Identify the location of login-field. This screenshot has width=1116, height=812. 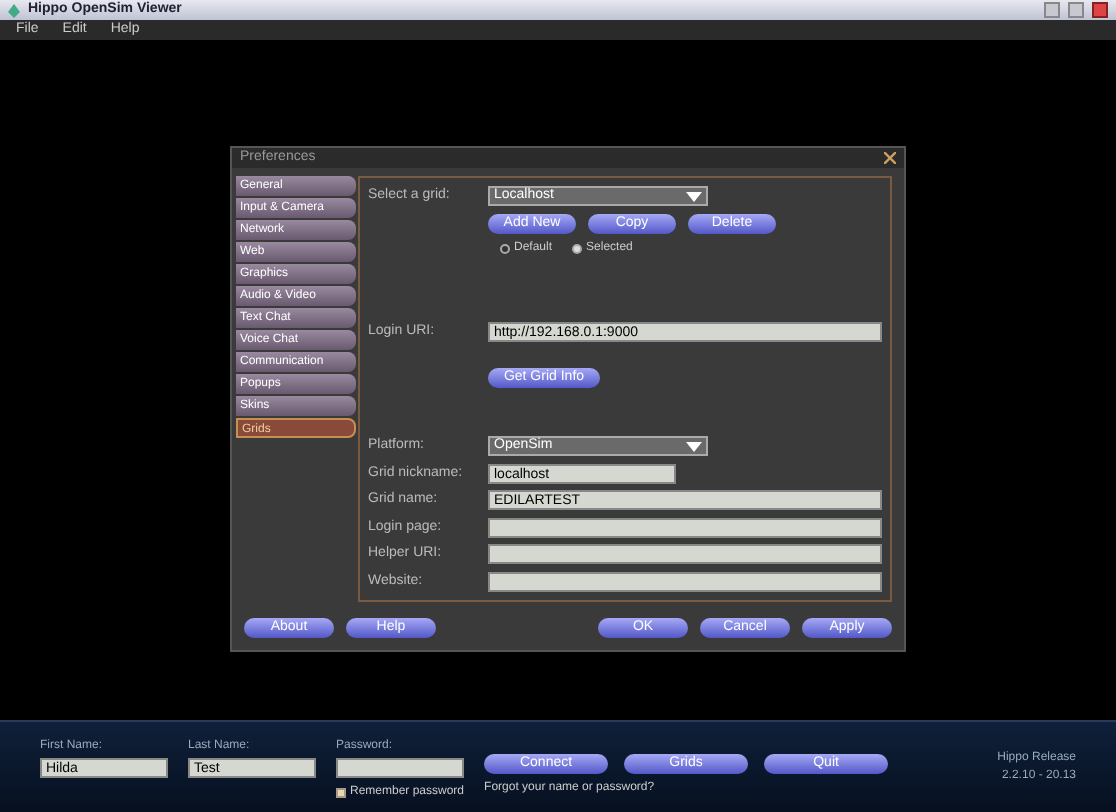
(400, 768).